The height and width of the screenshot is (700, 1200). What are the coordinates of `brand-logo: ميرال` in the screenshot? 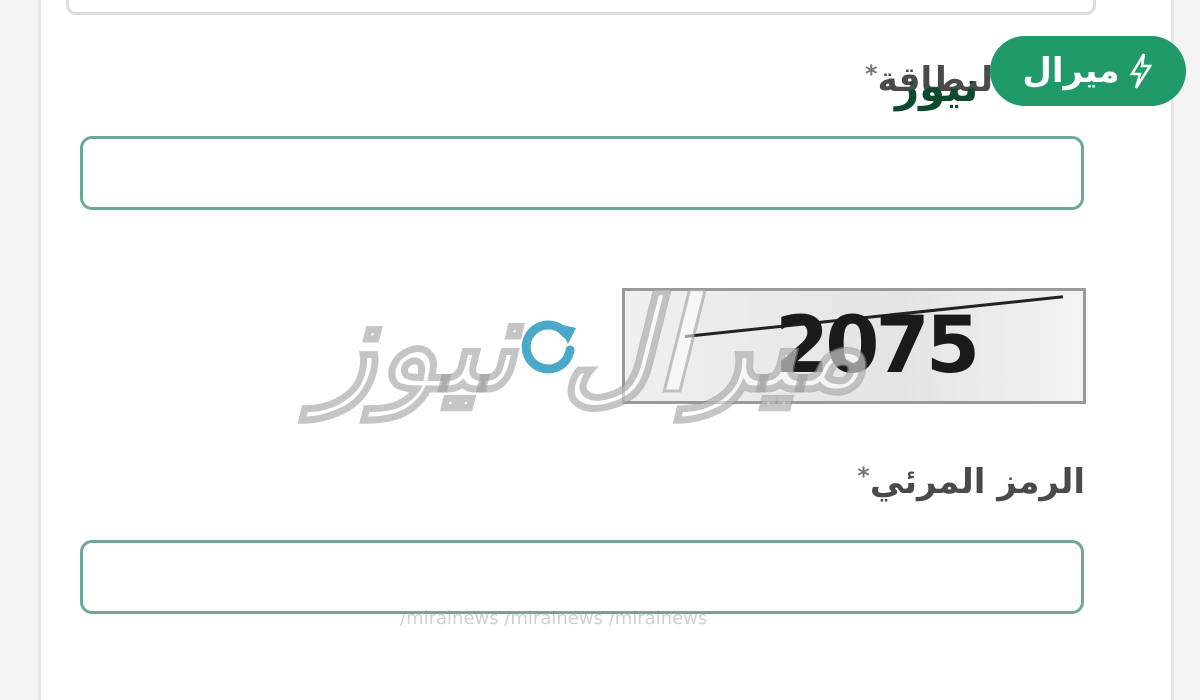 It's located at (1088, 71).